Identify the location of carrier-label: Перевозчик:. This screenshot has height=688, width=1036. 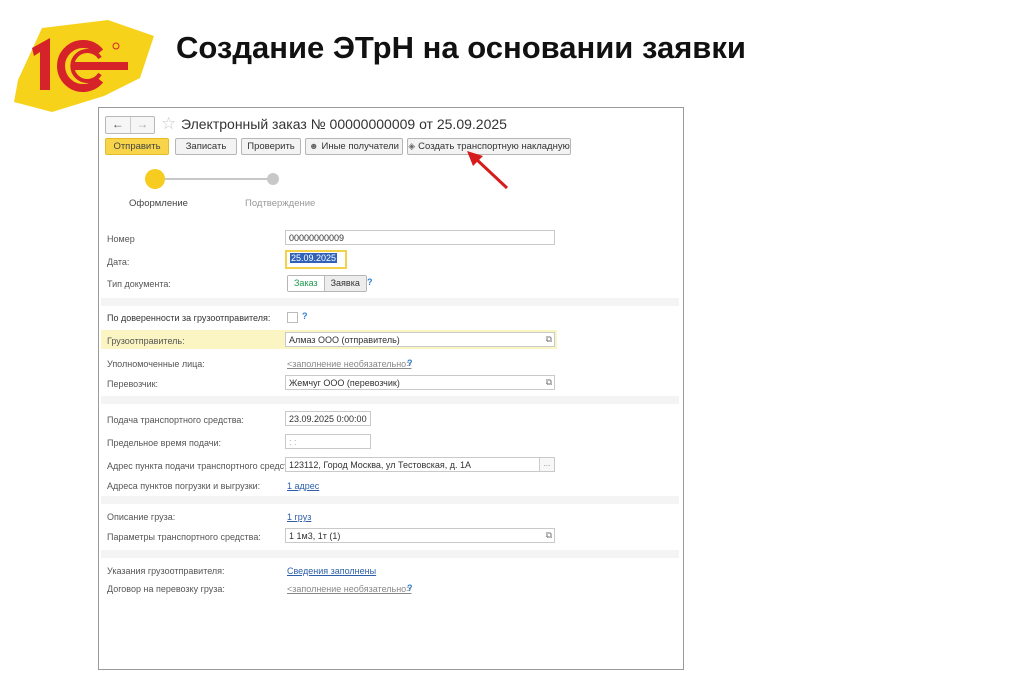
(133, 384).